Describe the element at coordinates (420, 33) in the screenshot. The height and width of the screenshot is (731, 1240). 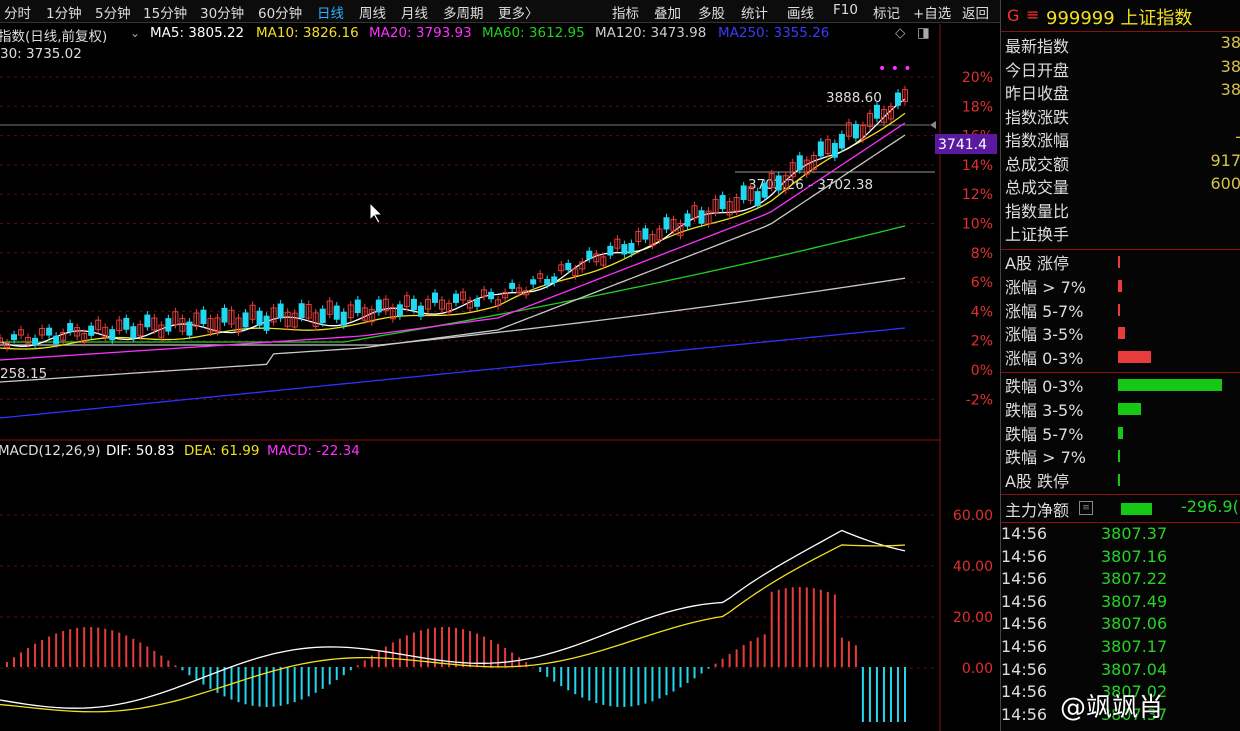
I see `ma20-value: MA20: 3793.93` at that location.